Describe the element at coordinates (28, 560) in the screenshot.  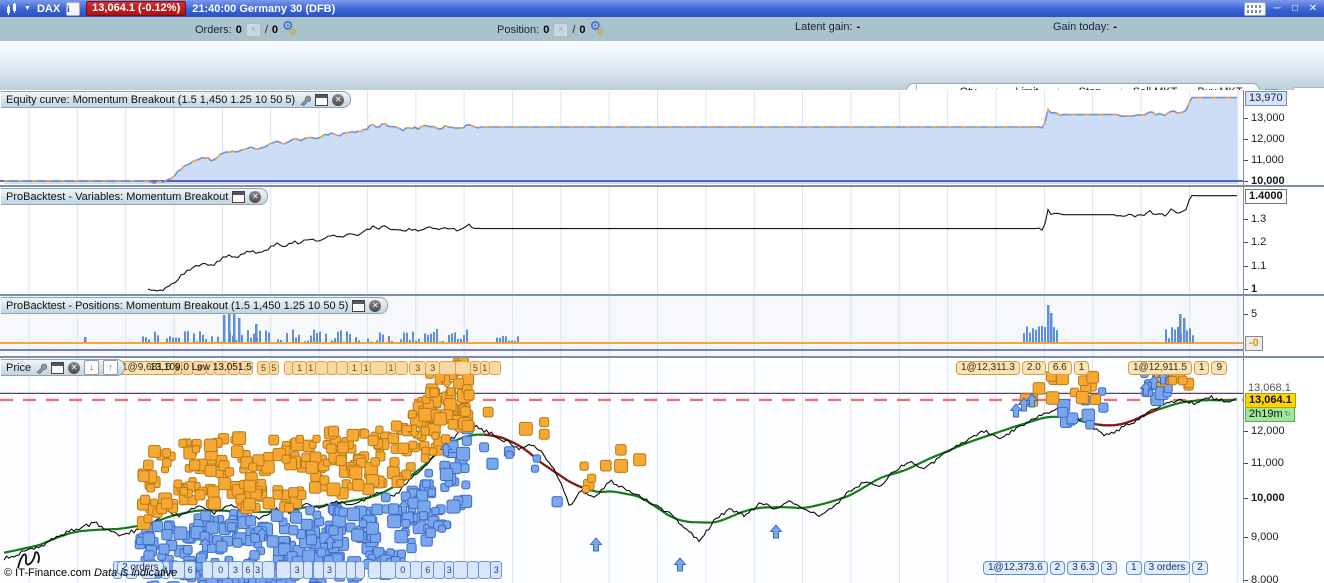
I see `drawing-scribble` at that location.